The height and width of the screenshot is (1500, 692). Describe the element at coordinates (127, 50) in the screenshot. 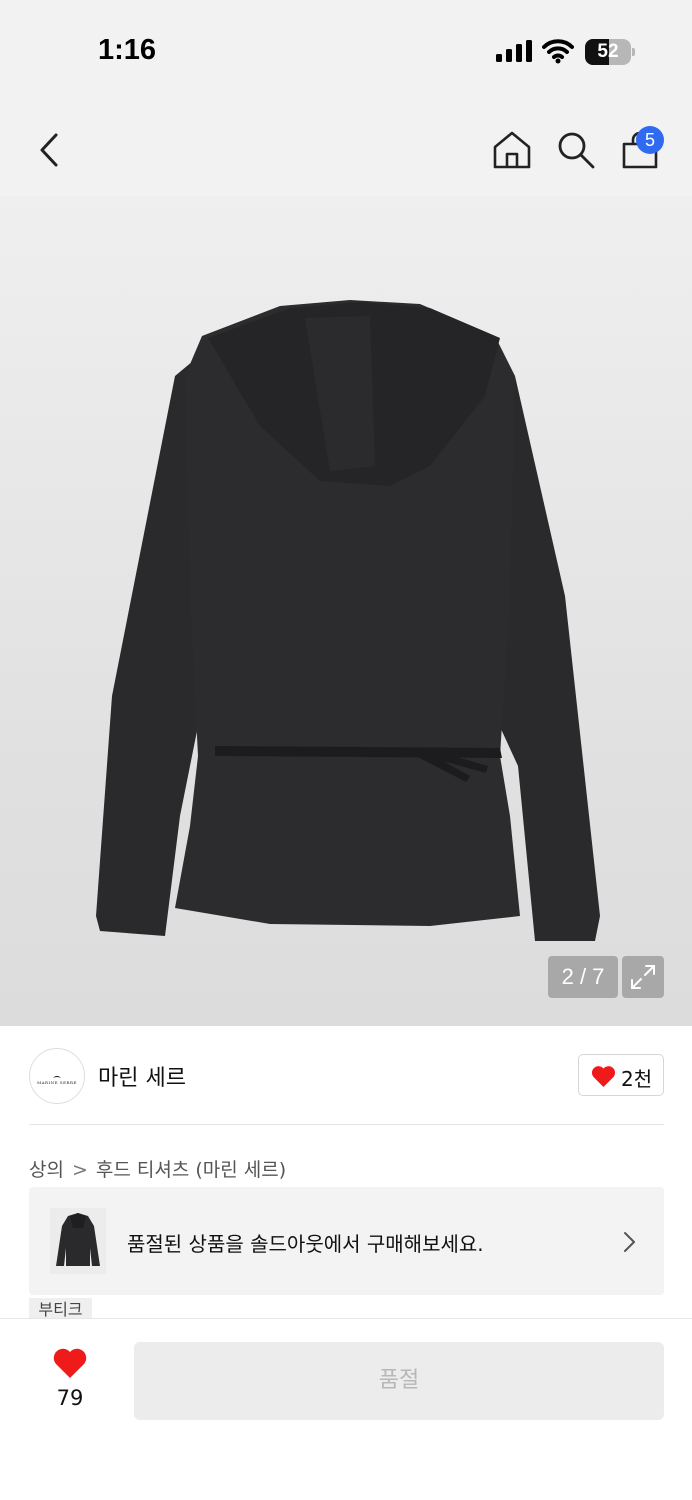

I see `status-time: 1:16` at that location.